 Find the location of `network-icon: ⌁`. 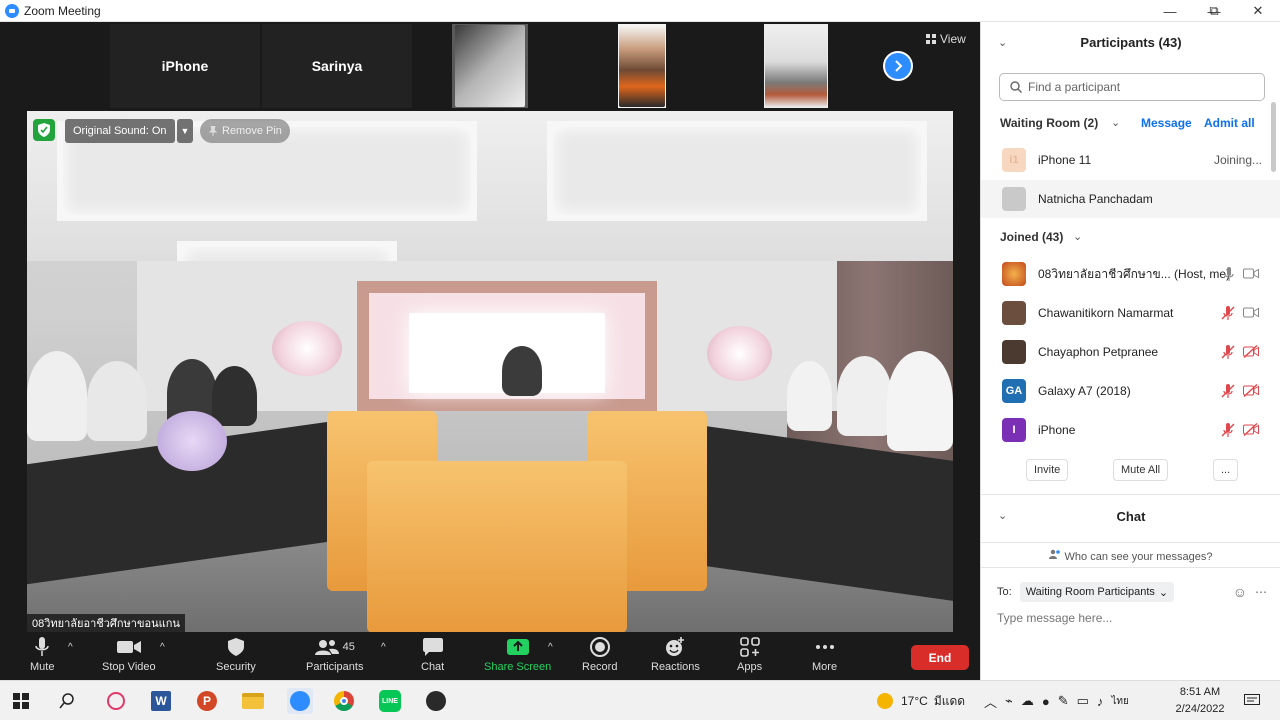

network-icon: ⌁ is located at coordinates (1009, 701).